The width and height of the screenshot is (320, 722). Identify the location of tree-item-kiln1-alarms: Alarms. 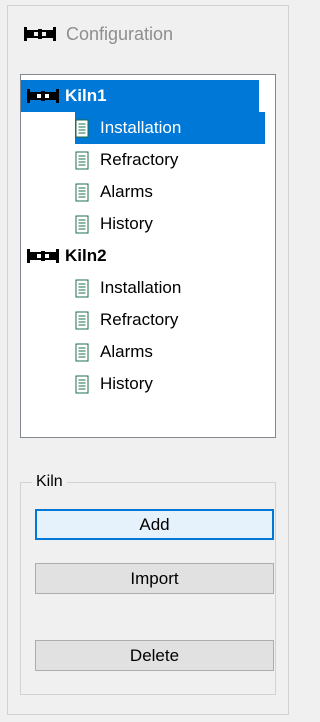
(114, 192).